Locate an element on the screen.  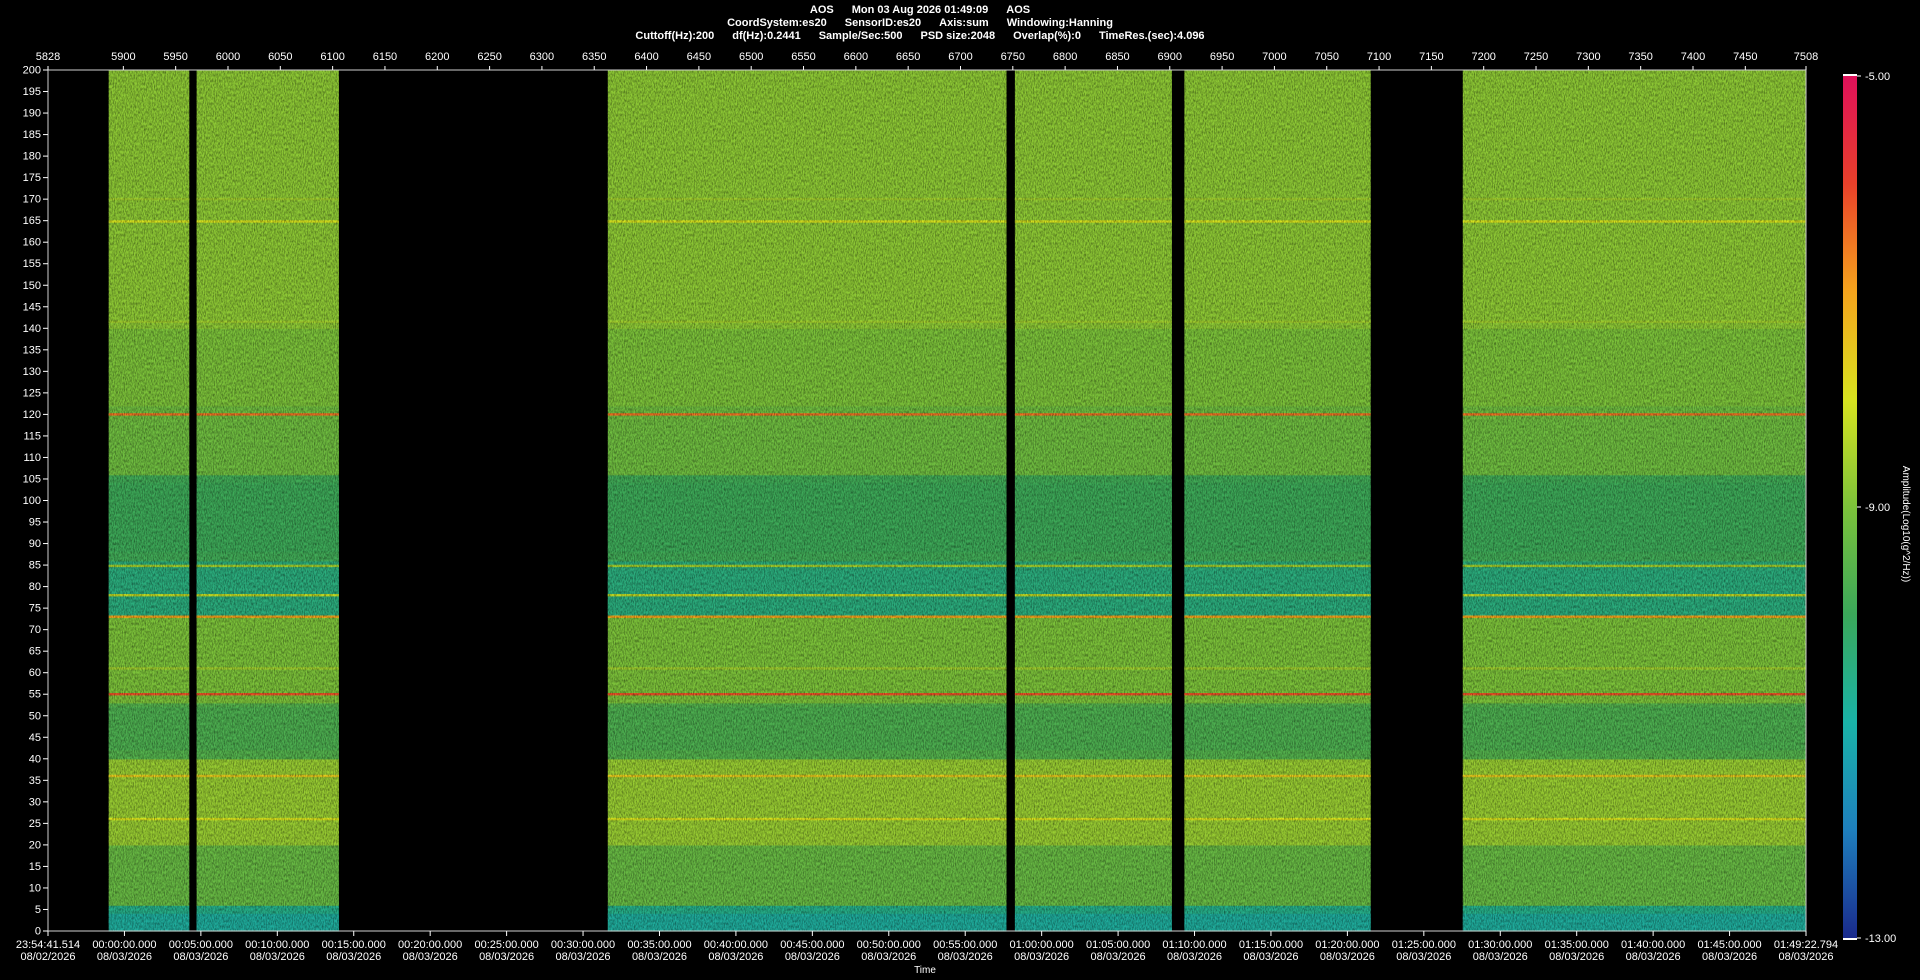
y-tick-label: 200 is located at coordinates (32, 71).